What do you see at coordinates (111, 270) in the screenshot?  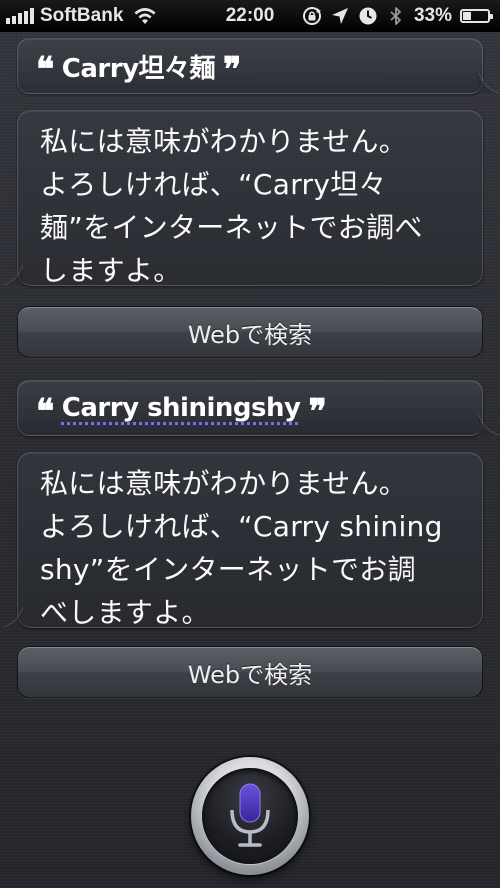 I see `response-line: しますよ。` at bounding box center [111, 270].